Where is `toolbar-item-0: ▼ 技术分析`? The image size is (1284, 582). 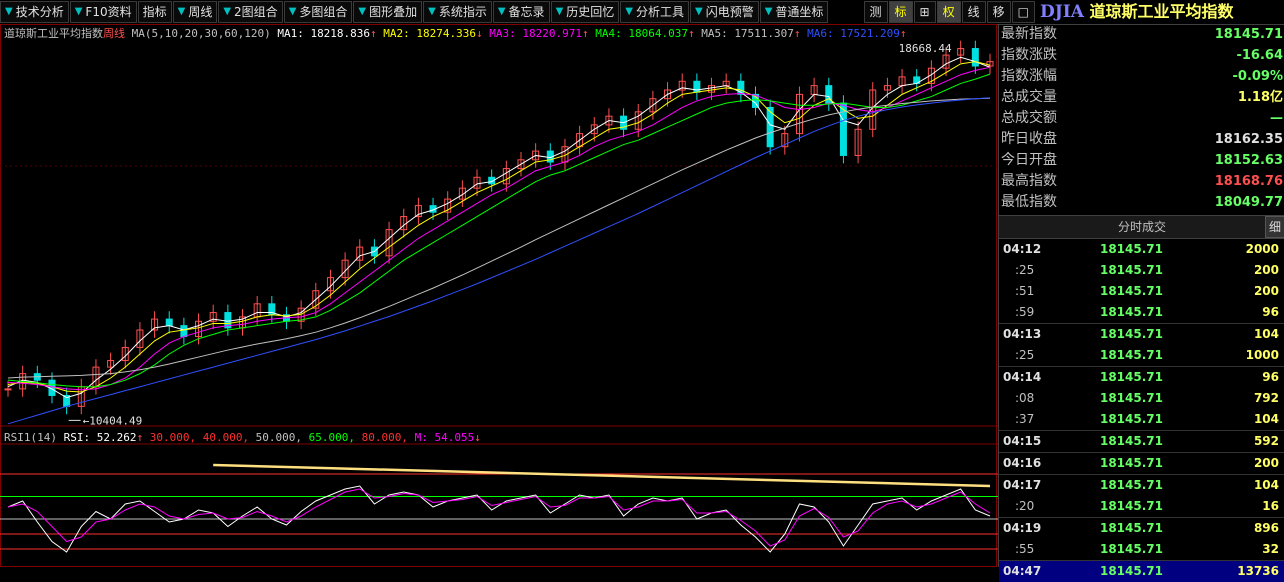 toolbar-item-0: ▼ 技术分析 is located at coordinates (34, 12).